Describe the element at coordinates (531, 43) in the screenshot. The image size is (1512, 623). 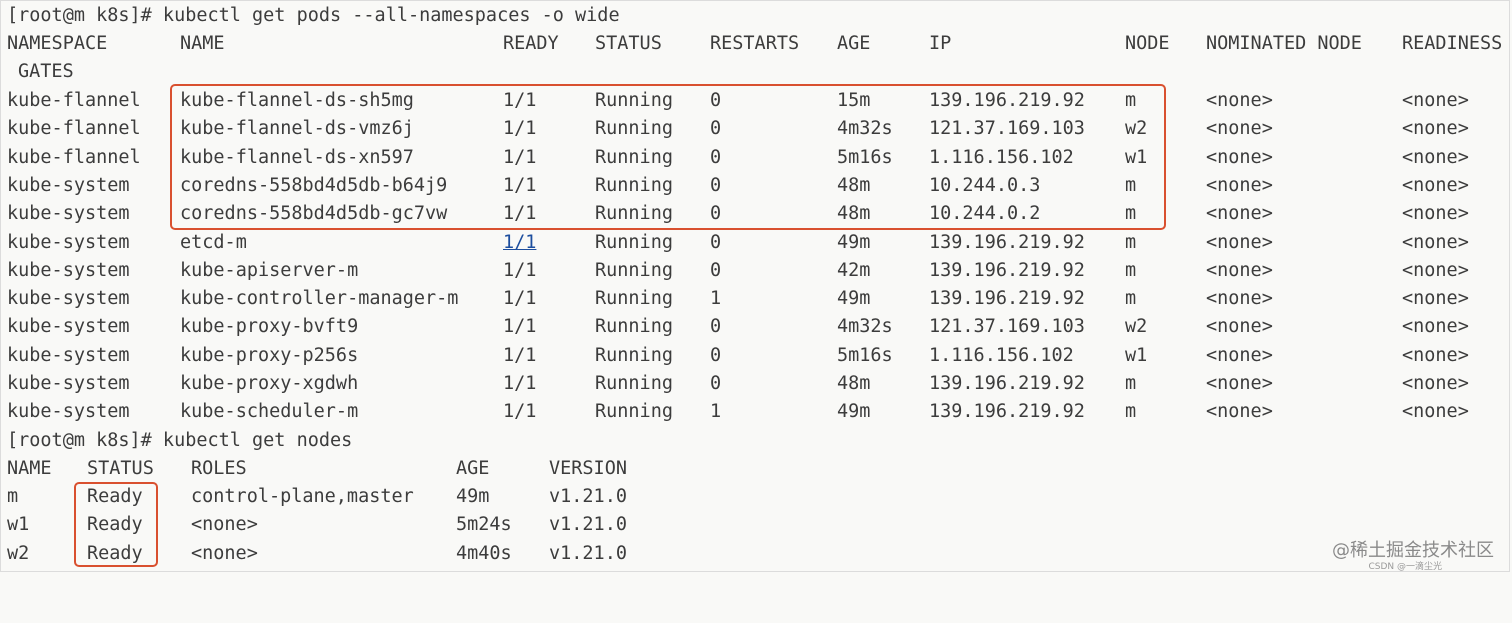
I see `header-ready: READY` at that location.